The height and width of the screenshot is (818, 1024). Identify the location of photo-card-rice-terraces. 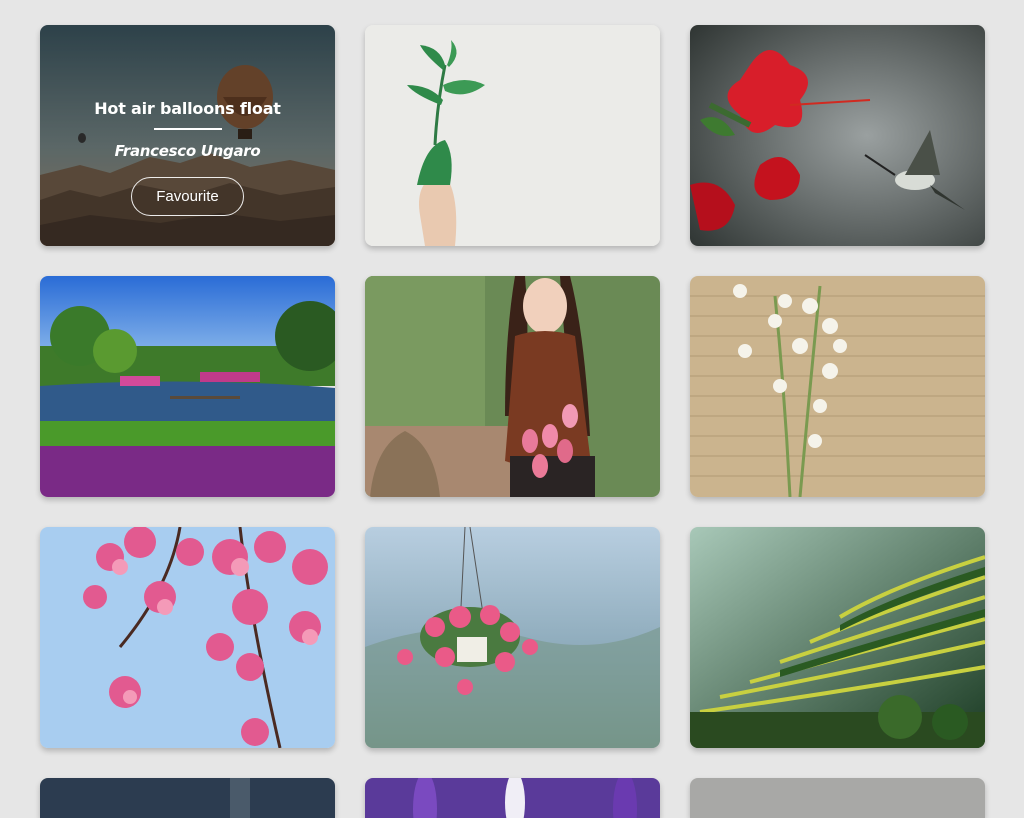
(837, 637).